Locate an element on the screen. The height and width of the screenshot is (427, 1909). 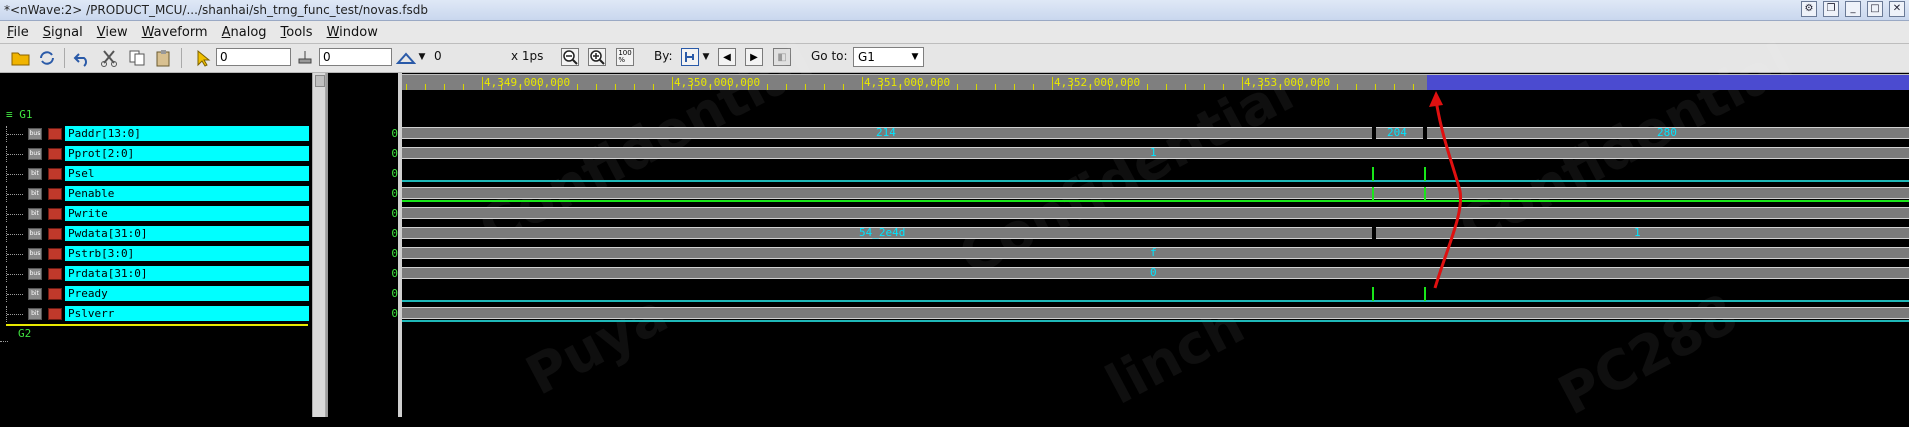
signal-row: bit Pslverr is located at coordinates (156, 314).